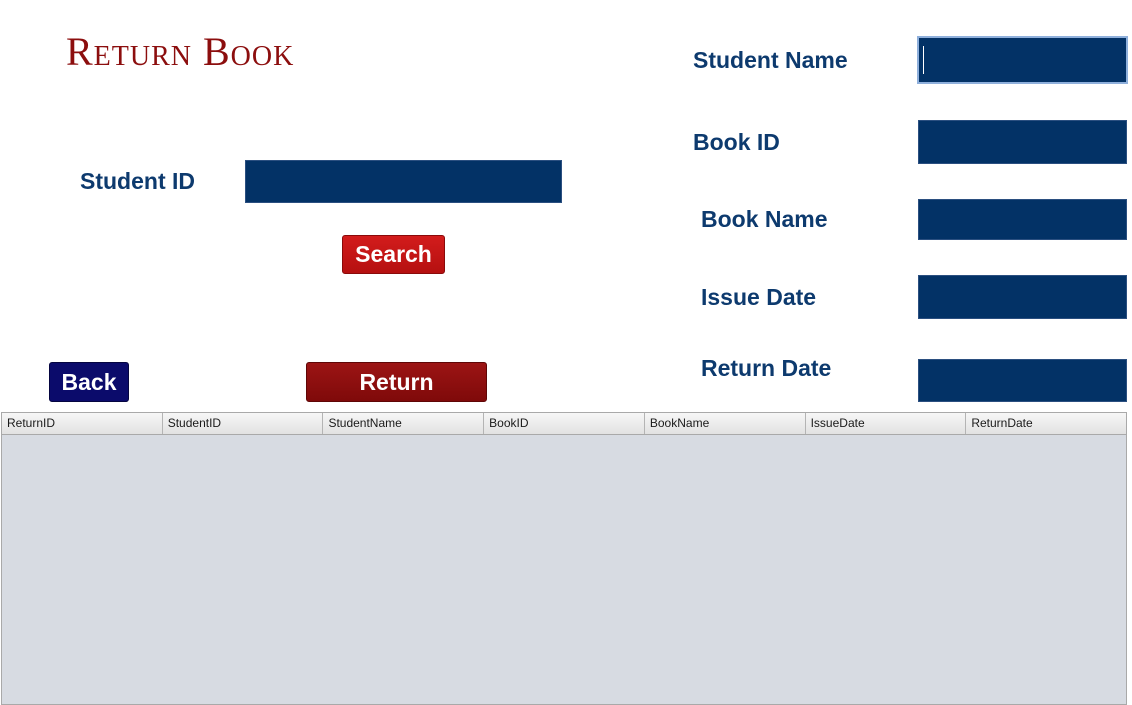 The height and width of the screenshot is (705, 1132). I want to click on column-header-studentid: StudentID, so click(243, 423).